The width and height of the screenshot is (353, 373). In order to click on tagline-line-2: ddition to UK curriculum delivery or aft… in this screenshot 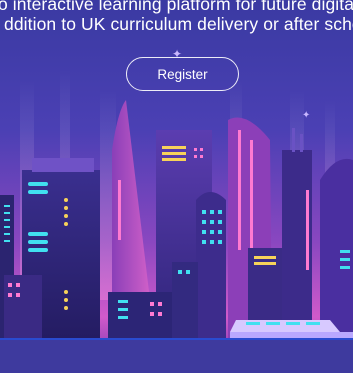, I will do `click(178, 24)`.